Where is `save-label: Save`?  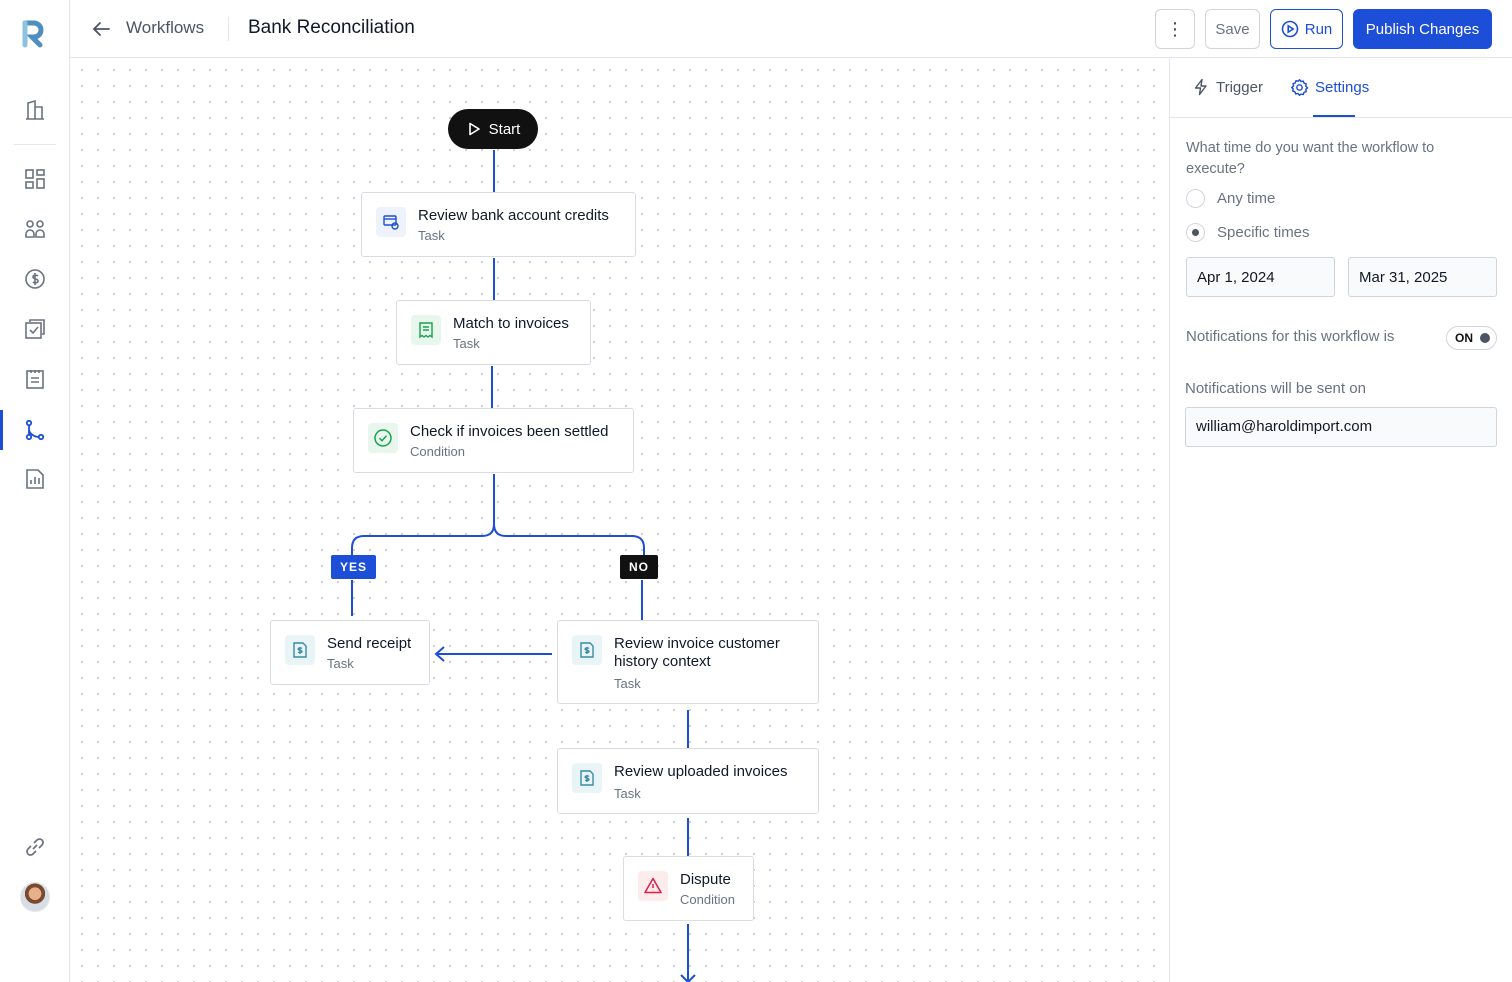
save-label: Save is located at coordinates (1232, 29).